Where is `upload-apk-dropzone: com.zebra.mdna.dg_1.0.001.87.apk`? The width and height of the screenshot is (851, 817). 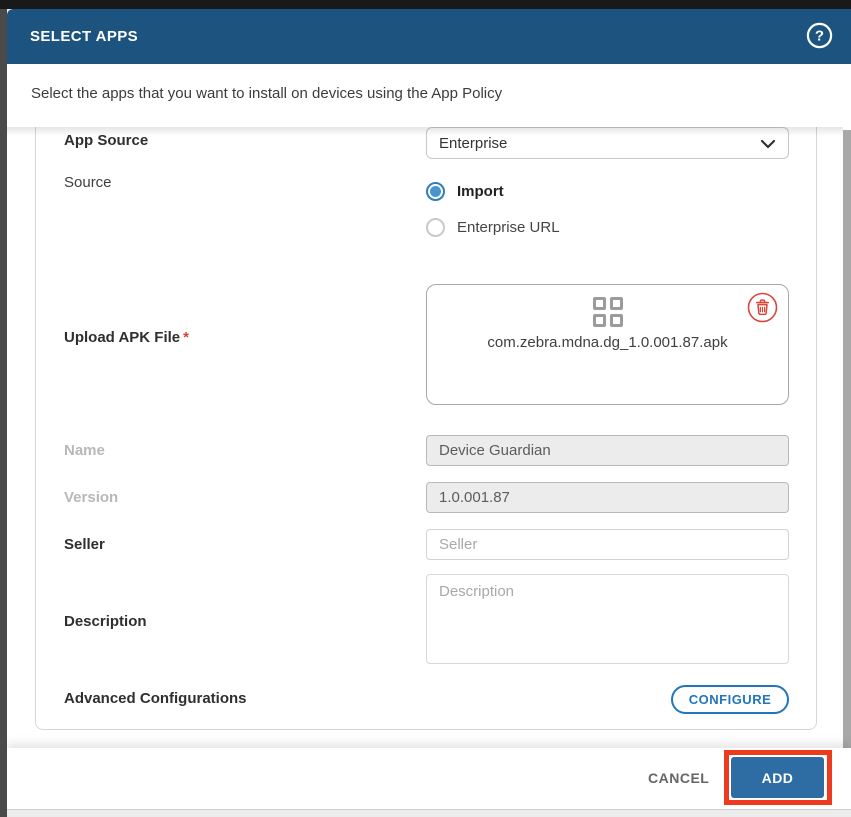
upload-apk-dropzone: com.zebra.mdna.dg_1.0.001.87.apk is located at coordinates (607, 344).